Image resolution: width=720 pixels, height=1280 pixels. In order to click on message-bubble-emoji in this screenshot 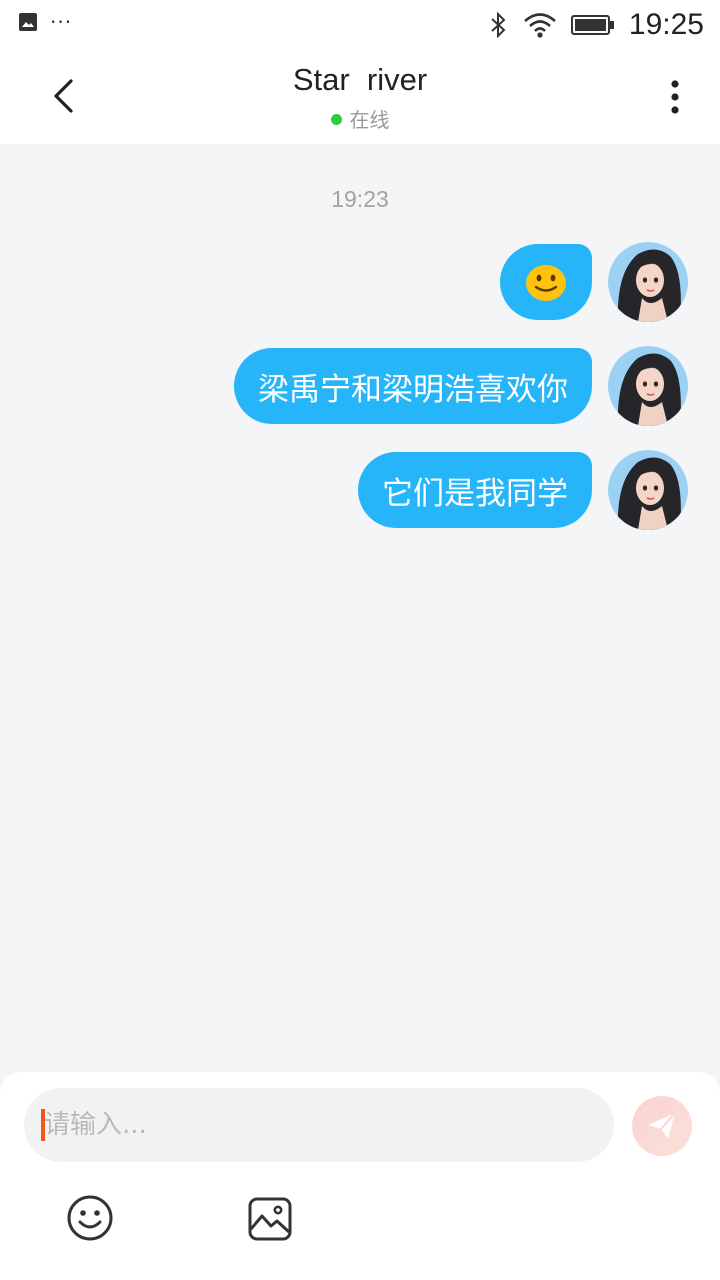, I will do `click(546, 282)`.